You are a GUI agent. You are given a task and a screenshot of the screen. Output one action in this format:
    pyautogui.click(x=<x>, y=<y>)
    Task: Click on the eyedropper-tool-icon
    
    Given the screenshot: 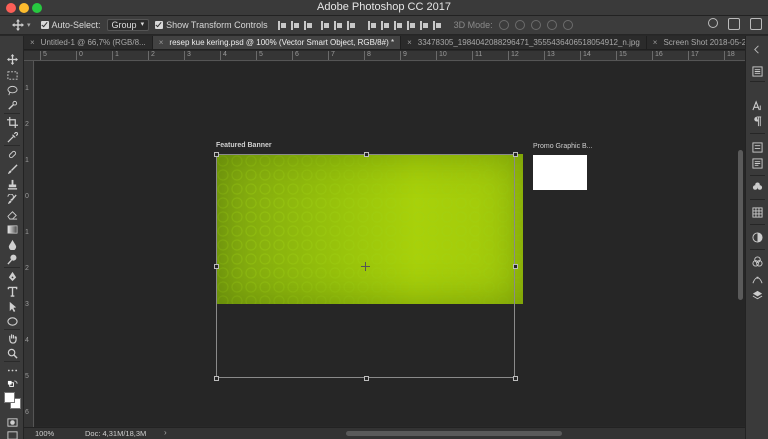 What is the action you would take?
    pyautogui.click(x=12, y=137)
    